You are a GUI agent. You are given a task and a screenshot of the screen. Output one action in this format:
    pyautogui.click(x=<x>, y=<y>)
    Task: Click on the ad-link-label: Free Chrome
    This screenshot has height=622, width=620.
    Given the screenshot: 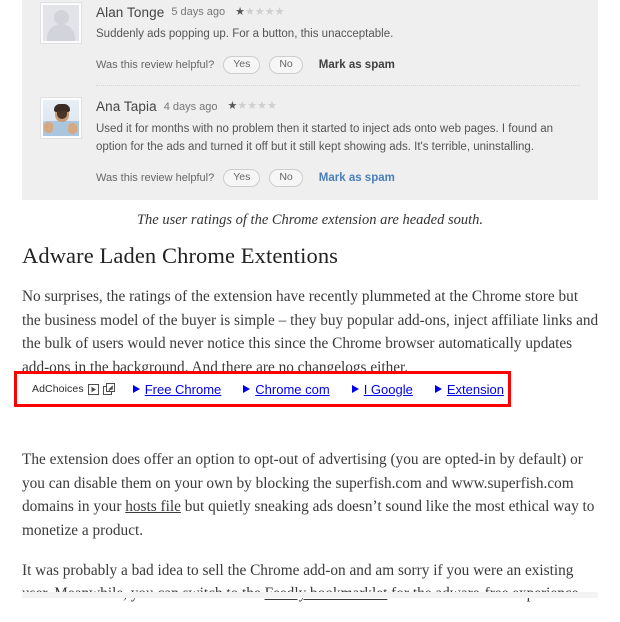 What is the action you would take?
    pyautogui.click(x=183, y=389)
    